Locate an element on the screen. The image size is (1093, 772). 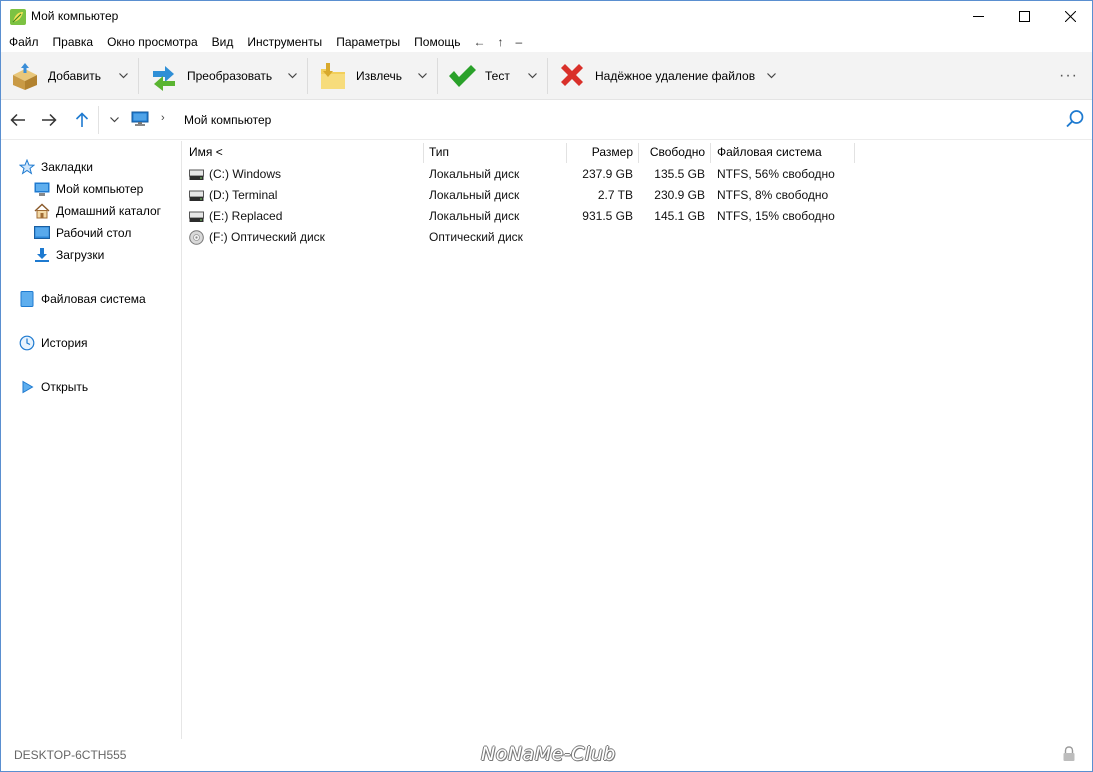
convert-button: Преобразовать is located at coordinates (210, 75).